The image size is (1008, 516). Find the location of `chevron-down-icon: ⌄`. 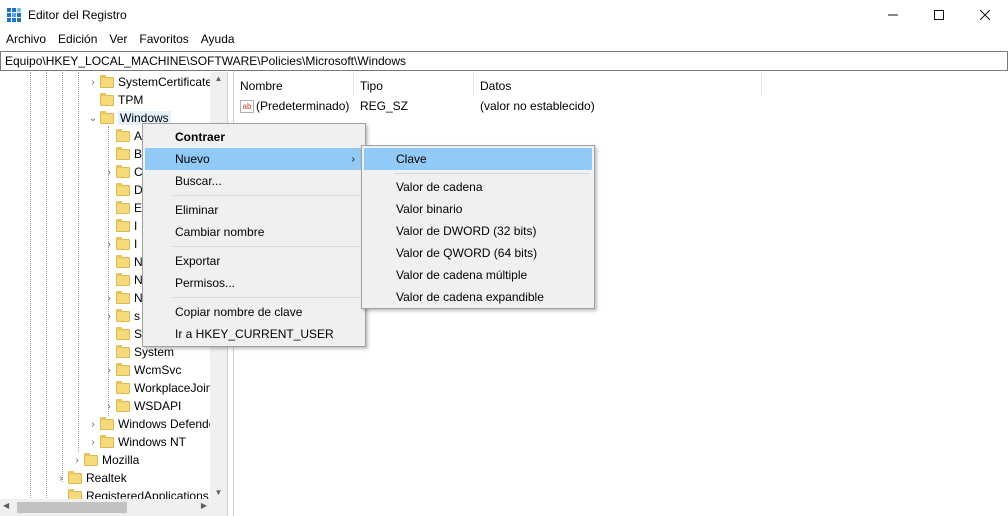

chevron-down-icon: ⌄ is located at coordinates (93, 118).